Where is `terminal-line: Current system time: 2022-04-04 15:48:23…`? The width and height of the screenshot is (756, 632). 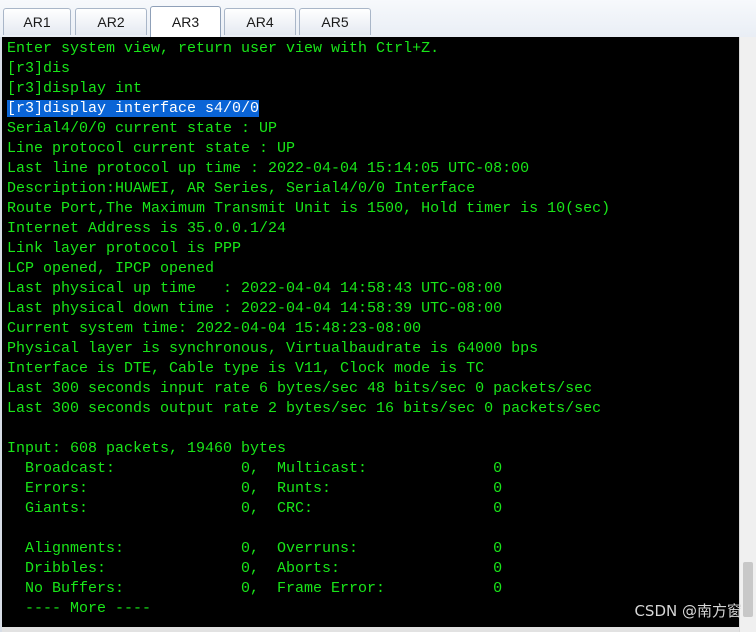
terminal-line: Current system time: 2022-04-04 15:48:23… is located at coordinates (308, 329).